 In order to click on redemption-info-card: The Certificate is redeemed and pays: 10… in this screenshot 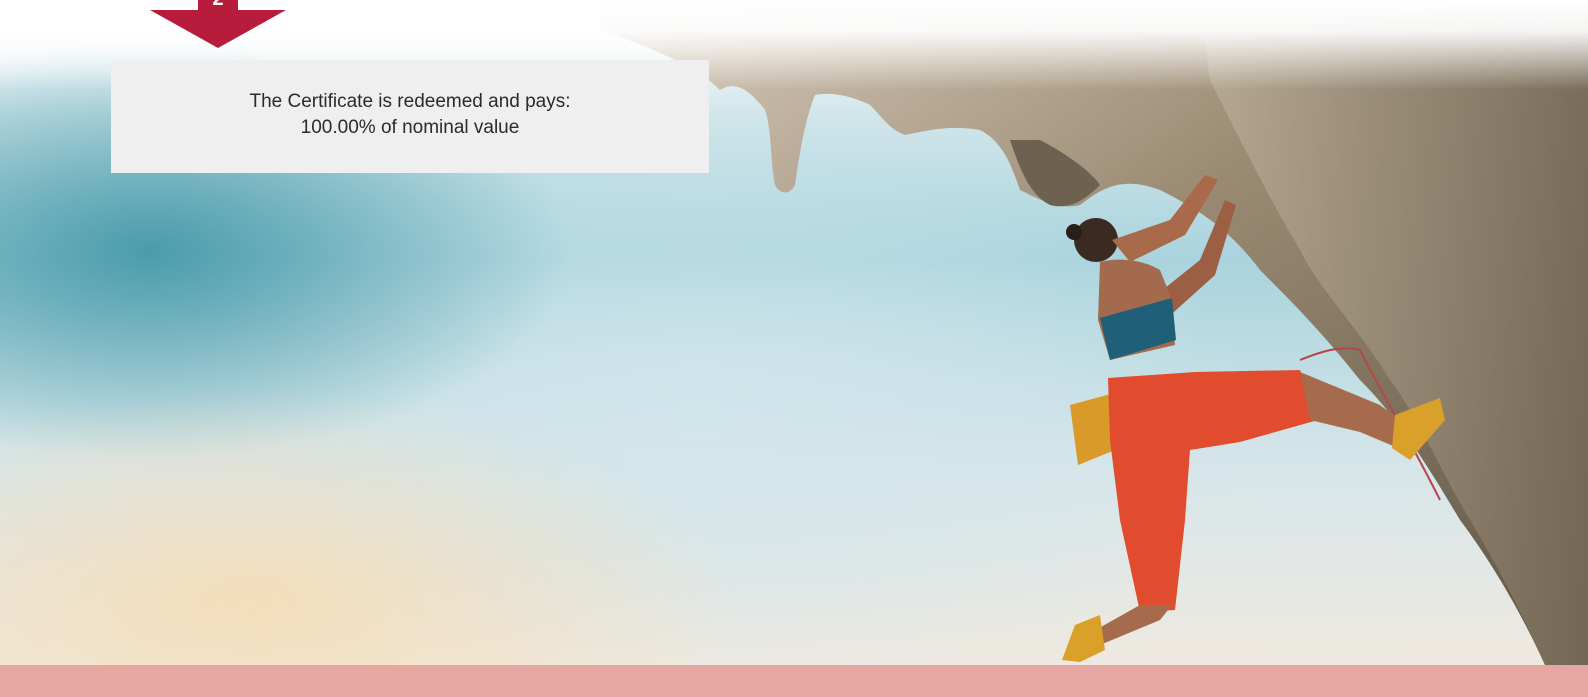, I will do `click(410, 116)`.